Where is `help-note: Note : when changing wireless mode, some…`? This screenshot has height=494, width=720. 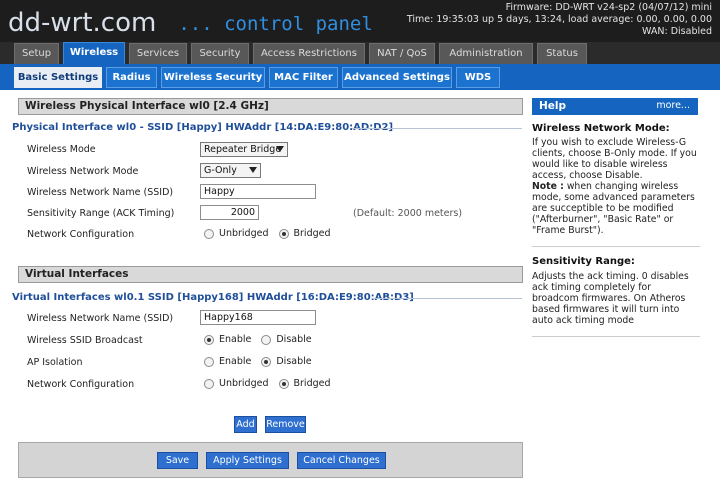 help-note: Note : when changing wireless mode, some… is located at coordinates (616, 208).